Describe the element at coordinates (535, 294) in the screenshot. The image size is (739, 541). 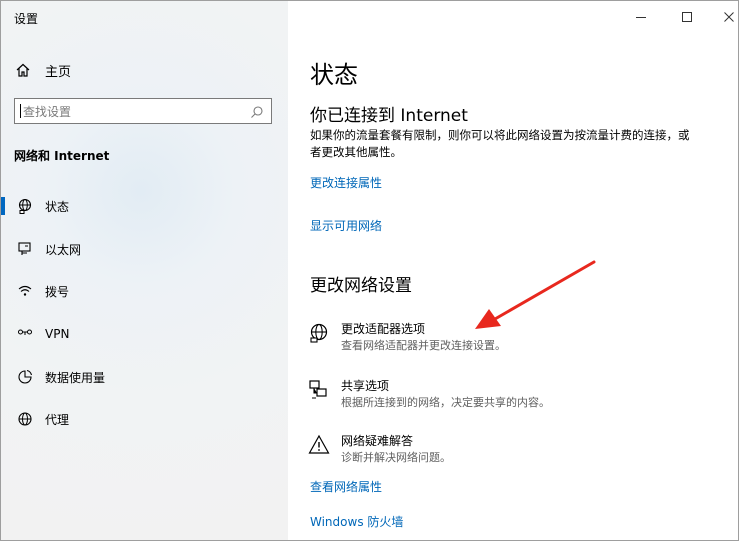
I see `annotation-arrow` at that location.